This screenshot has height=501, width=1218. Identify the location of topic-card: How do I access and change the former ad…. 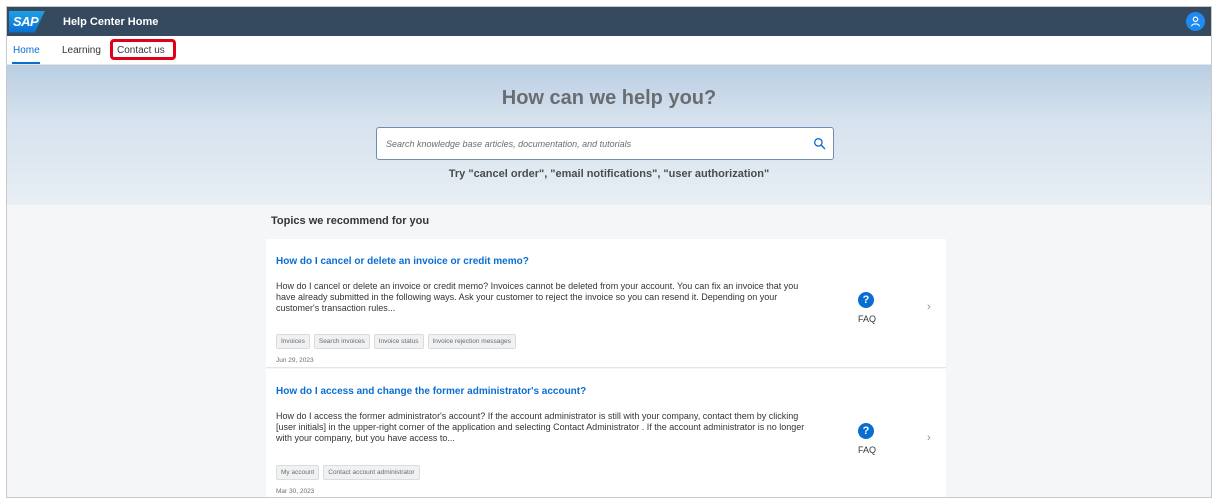
(606, 433).